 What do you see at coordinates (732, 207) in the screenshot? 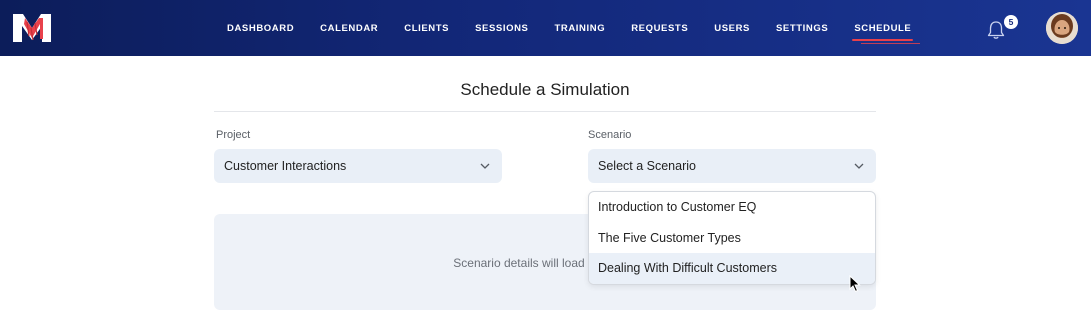
I see `scenario-option: Introduction to Customer EQ` at bounding box center [732, 207].